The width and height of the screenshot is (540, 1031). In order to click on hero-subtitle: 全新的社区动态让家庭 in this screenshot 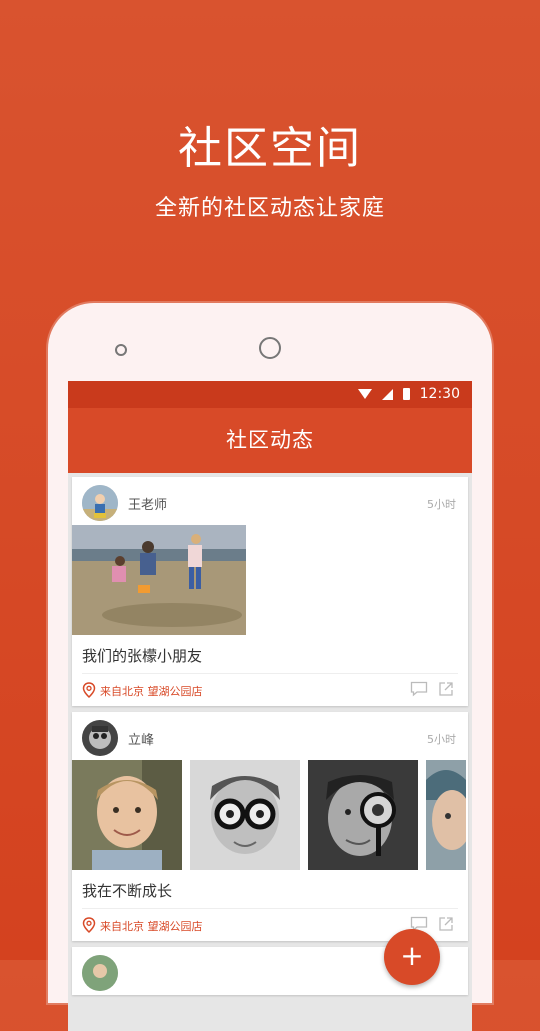, I will do `click(269, 208)`.